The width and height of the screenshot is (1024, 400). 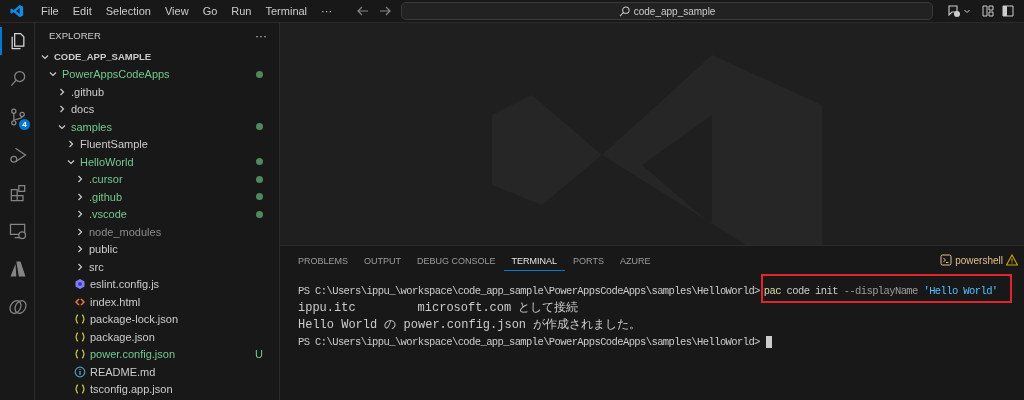 What do you see at coordinates (80, 301) in the screenshot?
I see `code-brackets-icon` at bounding box center [80, 301].